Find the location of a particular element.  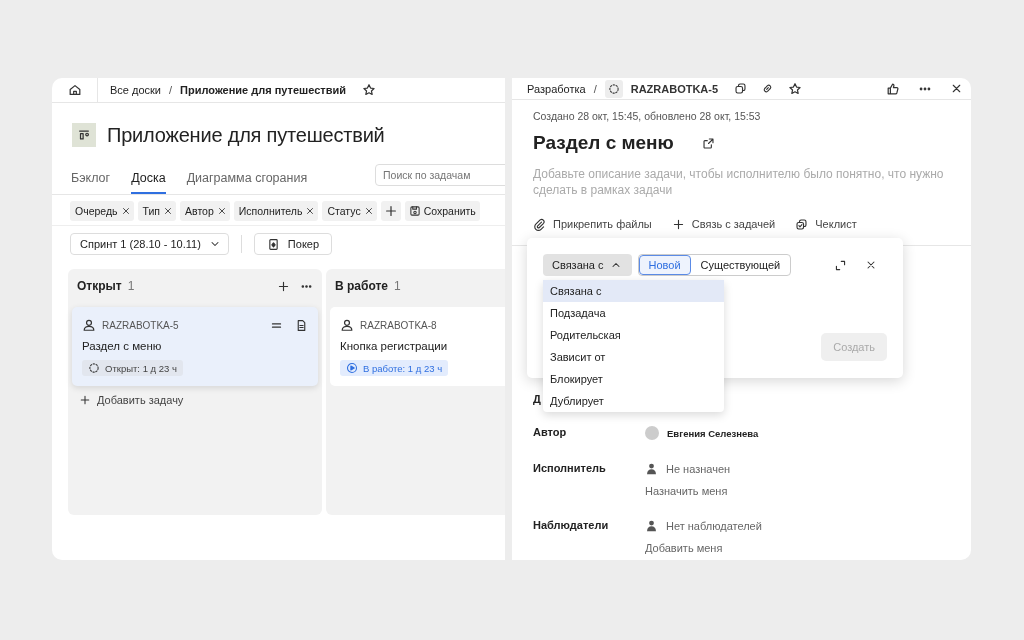

task-title: Раздел с меню is located at coordinates (122, 346).